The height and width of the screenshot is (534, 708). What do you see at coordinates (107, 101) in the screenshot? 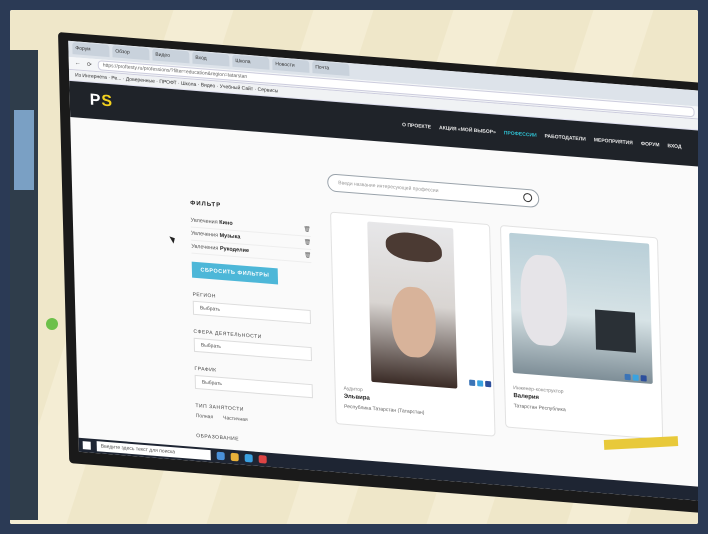
I see `logo-letter: S` at bounding box center [107, 101].